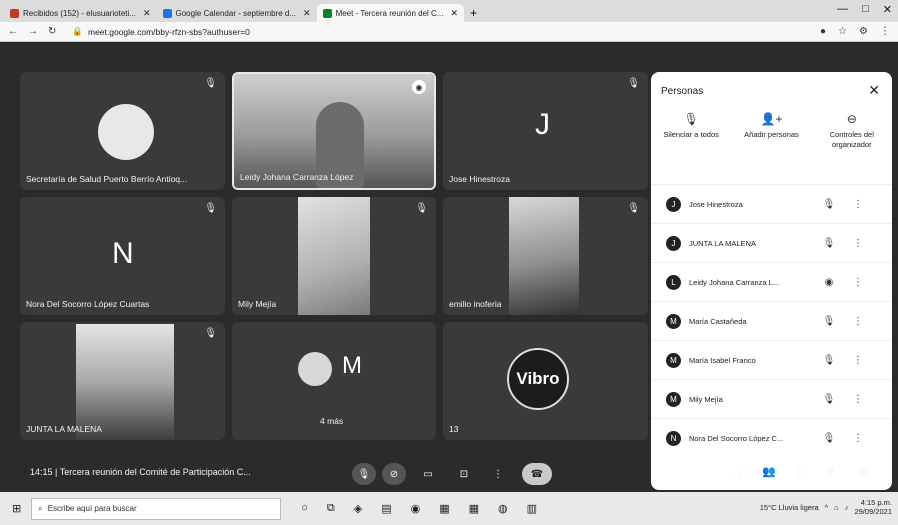 This screenshot has width=898, height=525. I want to click on forward-icon: →, so click(33, 31).